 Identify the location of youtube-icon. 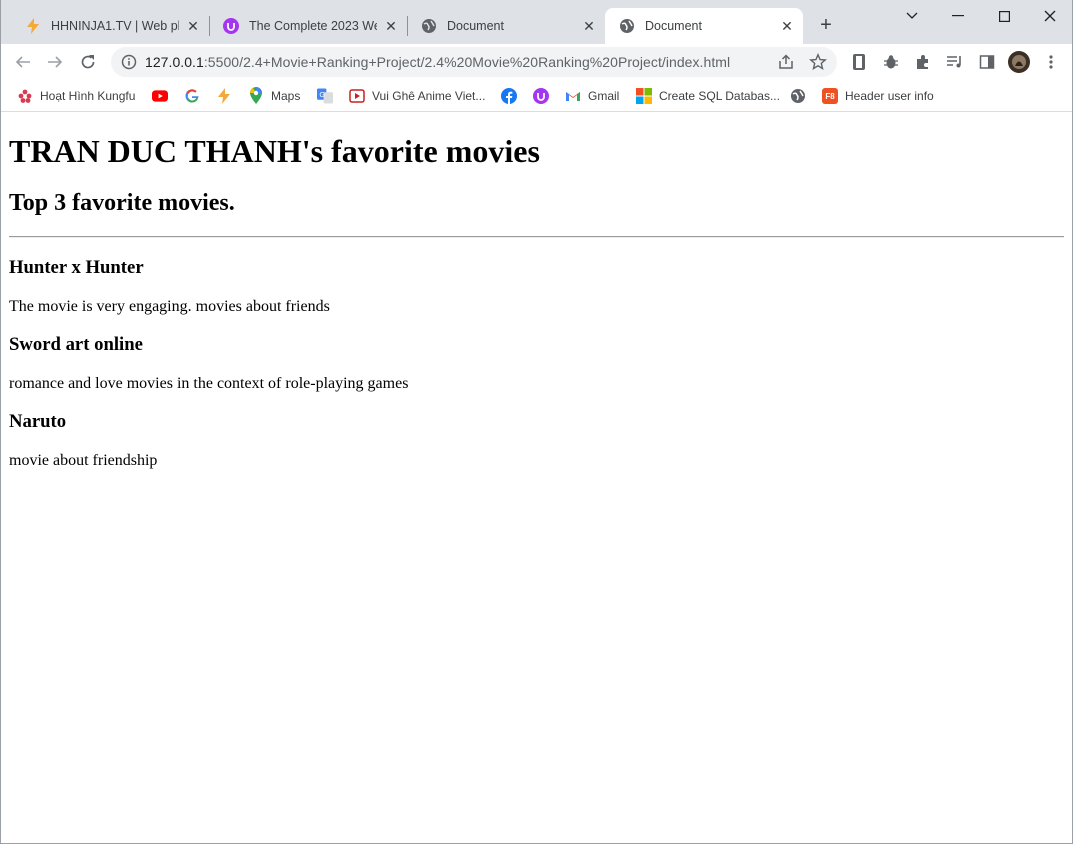
(160, 96).